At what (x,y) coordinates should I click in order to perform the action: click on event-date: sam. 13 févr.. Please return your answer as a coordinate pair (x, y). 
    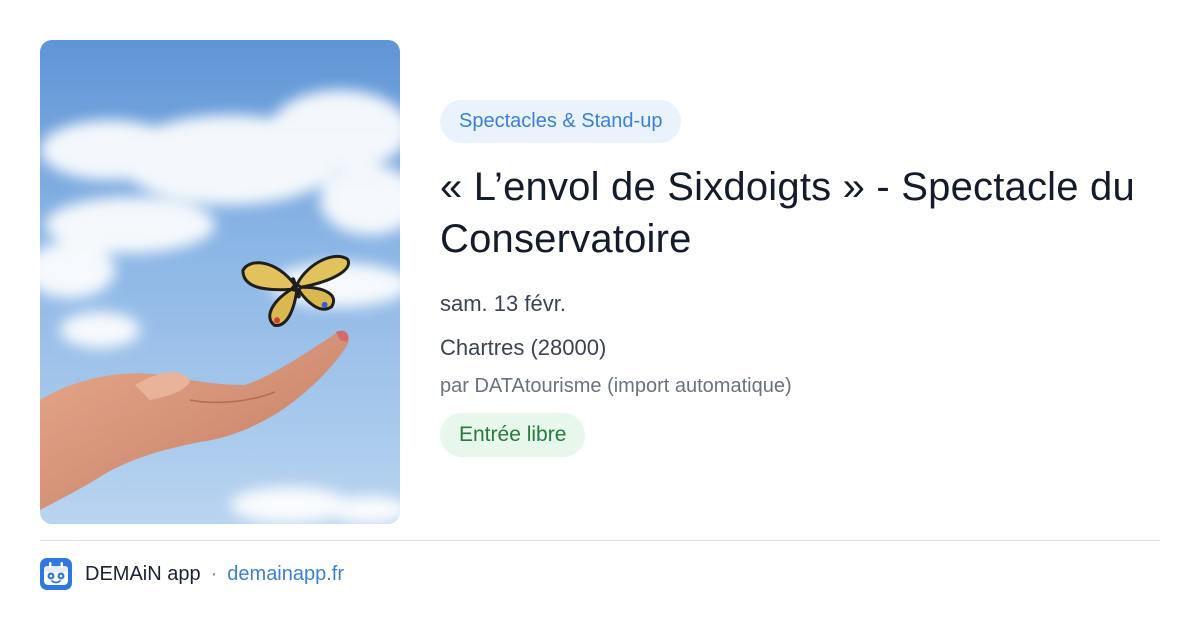
    Looking at the image, I should click on (503, 303).